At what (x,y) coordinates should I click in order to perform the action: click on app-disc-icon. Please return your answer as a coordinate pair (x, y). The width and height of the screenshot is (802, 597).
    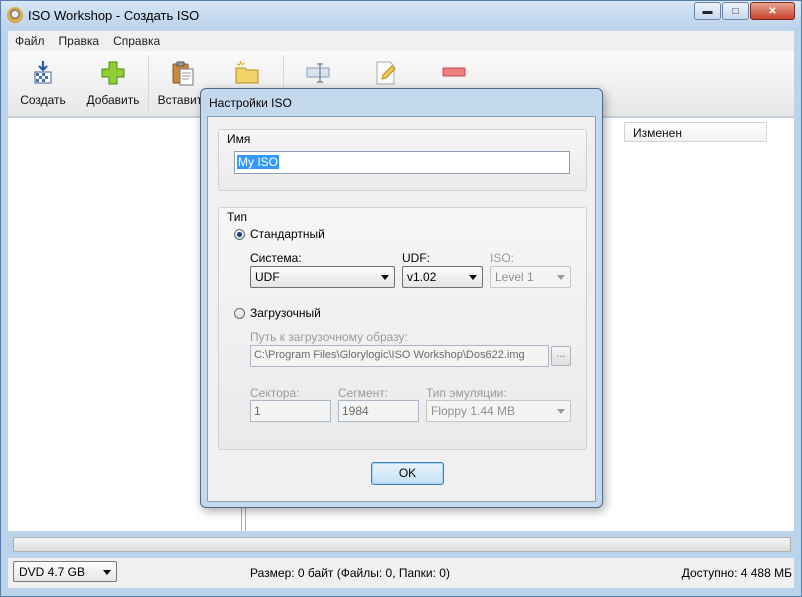
    Looking at the image, I should click on (15, 15).